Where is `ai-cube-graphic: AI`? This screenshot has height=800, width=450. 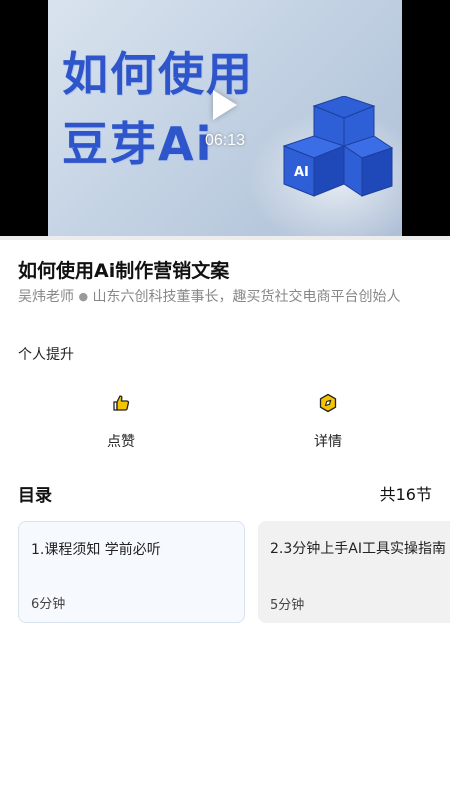 ai-cube-graphic: AI is located at coordinates (338, 146).